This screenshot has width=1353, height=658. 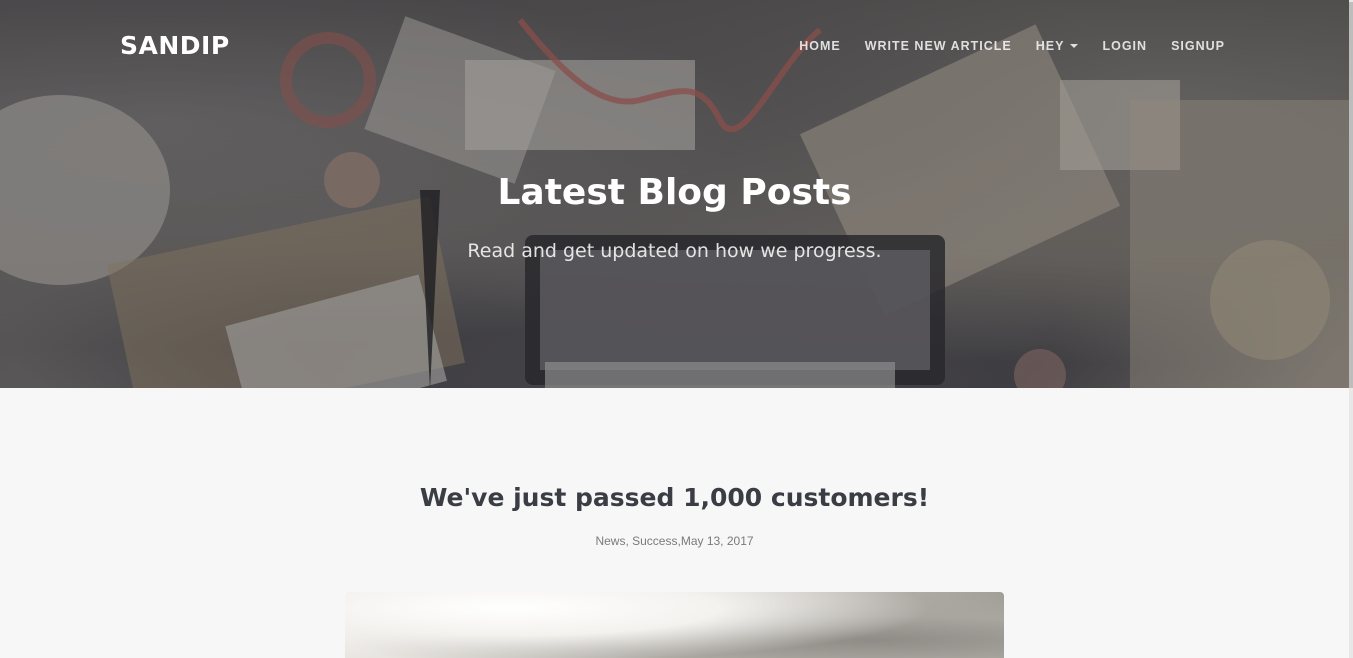 What do you see at coordinates (654, 541) in the screenshot?
I see `post-category-success: Success` at bounding box center [654, 541].